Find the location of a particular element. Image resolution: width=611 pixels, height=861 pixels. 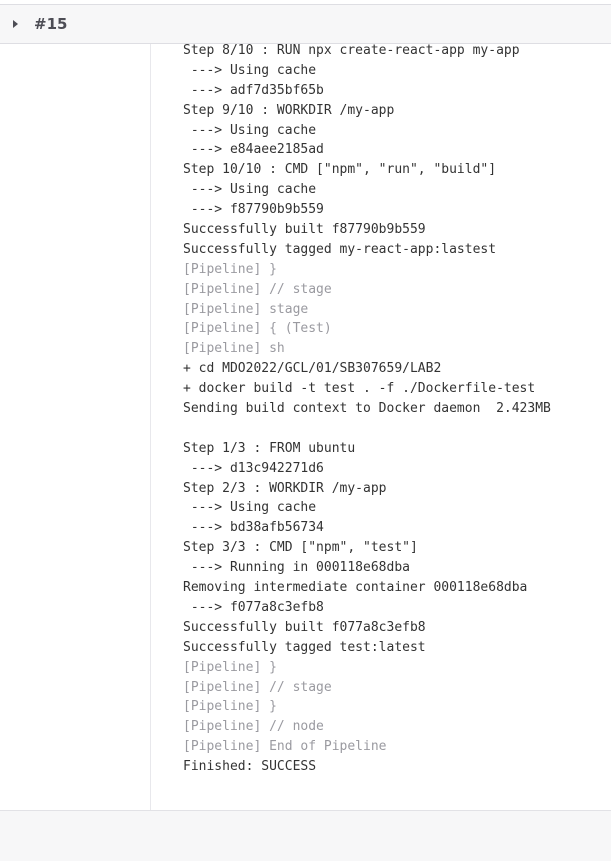

pipeline-log-line: [Pipeline] stage is located at coordinates (246, 309).